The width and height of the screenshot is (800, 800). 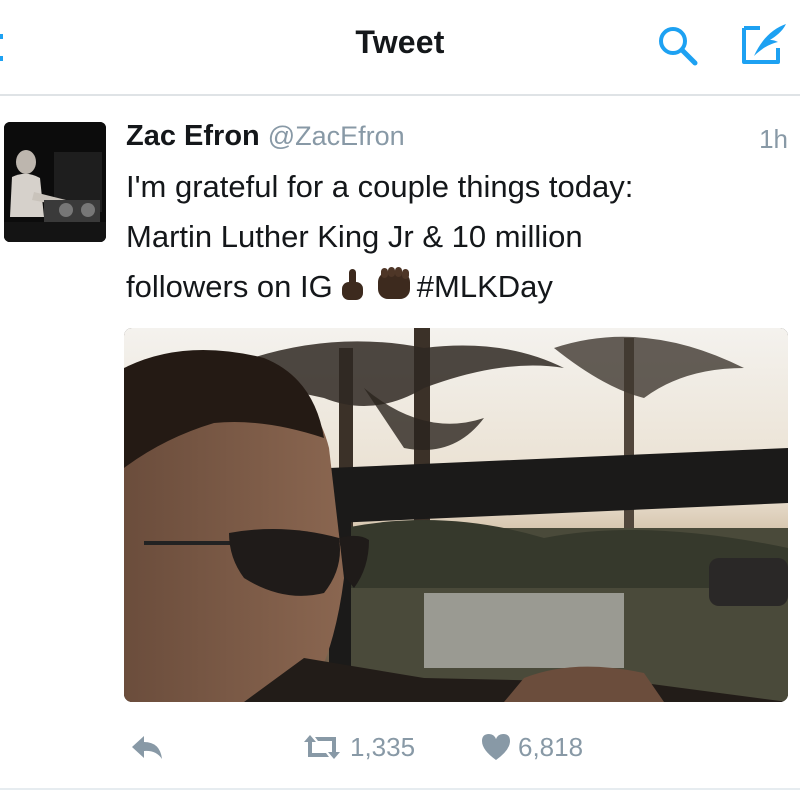 What do you see at coordinates (352, 284) in the screenshot?
I see `index-finger-up-emoji` at bounding box center [352, 284].